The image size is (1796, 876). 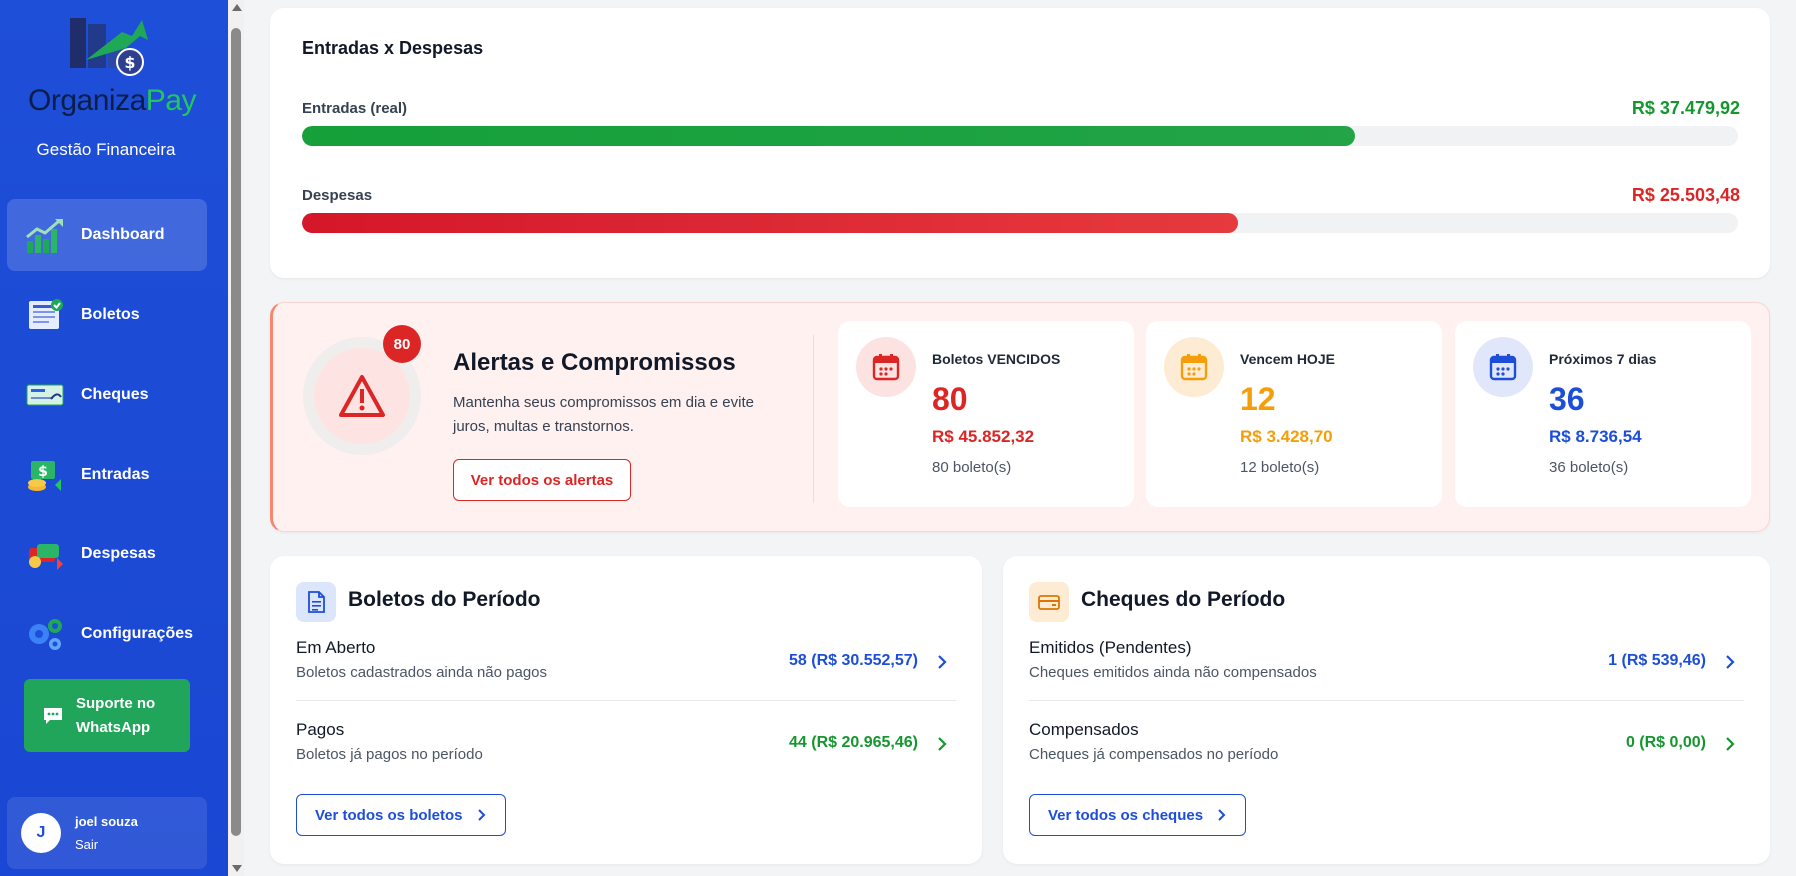 I want to click on stat-amount: R$ 8.736,54, so click(x=1595, y=436).